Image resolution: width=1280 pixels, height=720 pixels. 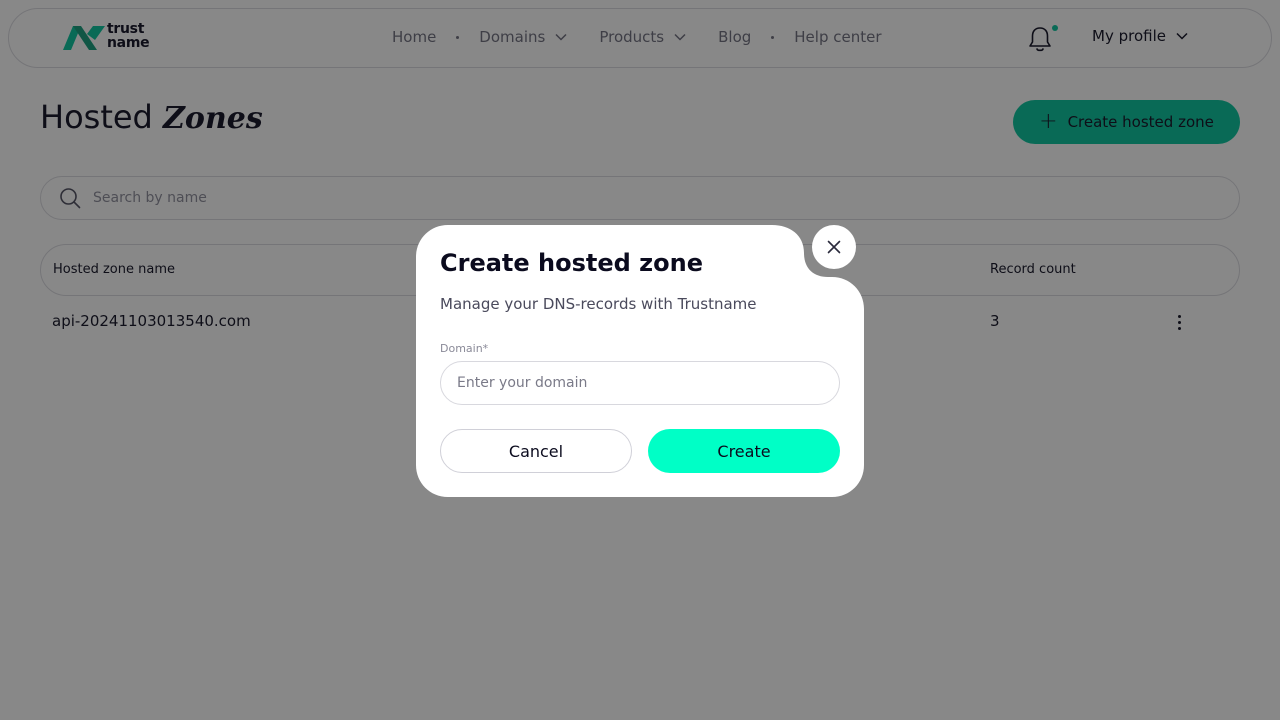 I want to click on close-icon, so click(x=834, y=247).